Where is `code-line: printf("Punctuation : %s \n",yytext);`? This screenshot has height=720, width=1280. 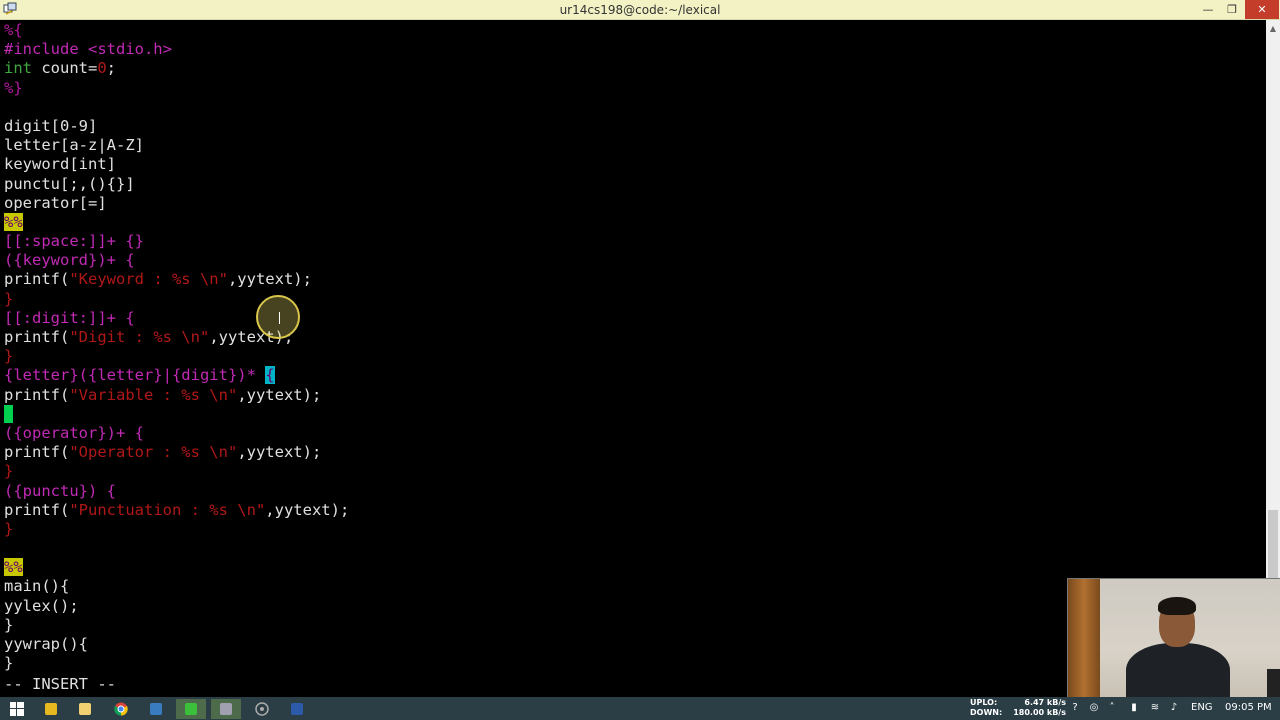 code-line: printf("Punctuation : %s \n",yytext); is located at coordinates (176, 510).